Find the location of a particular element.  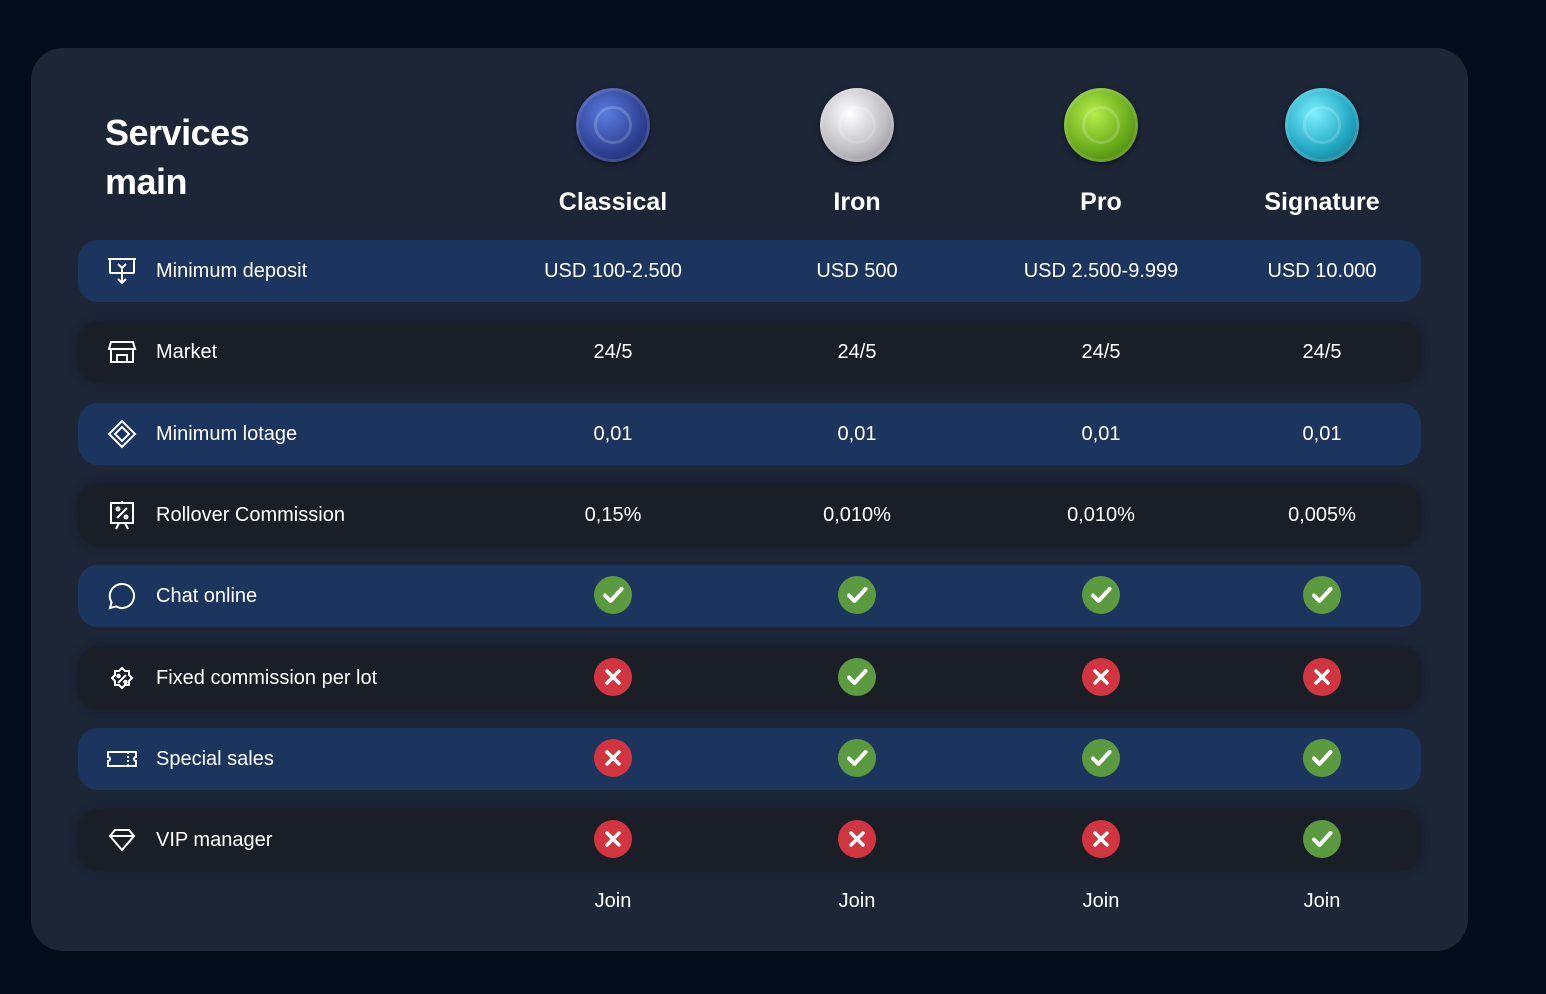

silver-coin-icon is located at coordinates (857, 125).